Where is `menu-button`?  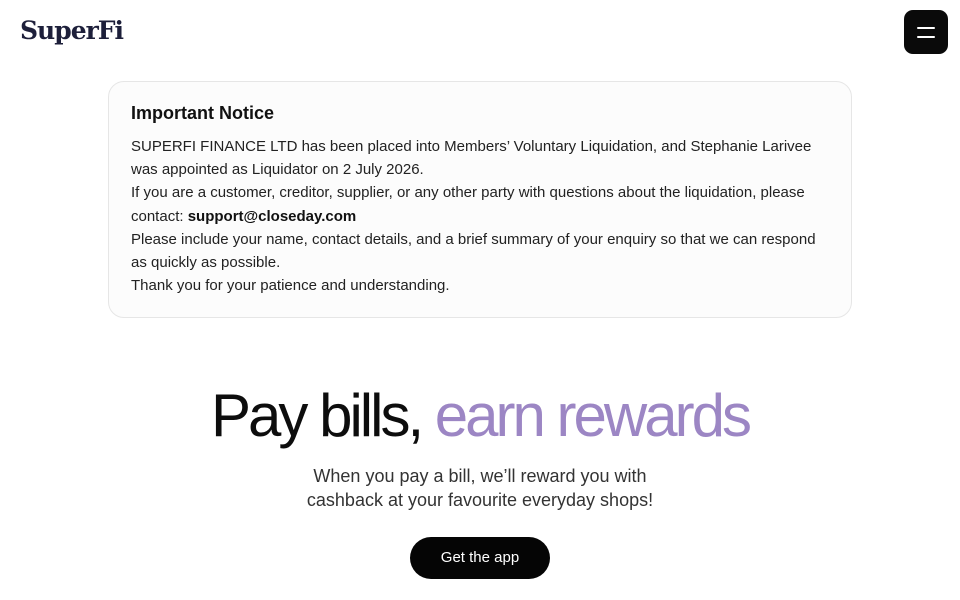
menu-button is located at coordinates (926, 32).